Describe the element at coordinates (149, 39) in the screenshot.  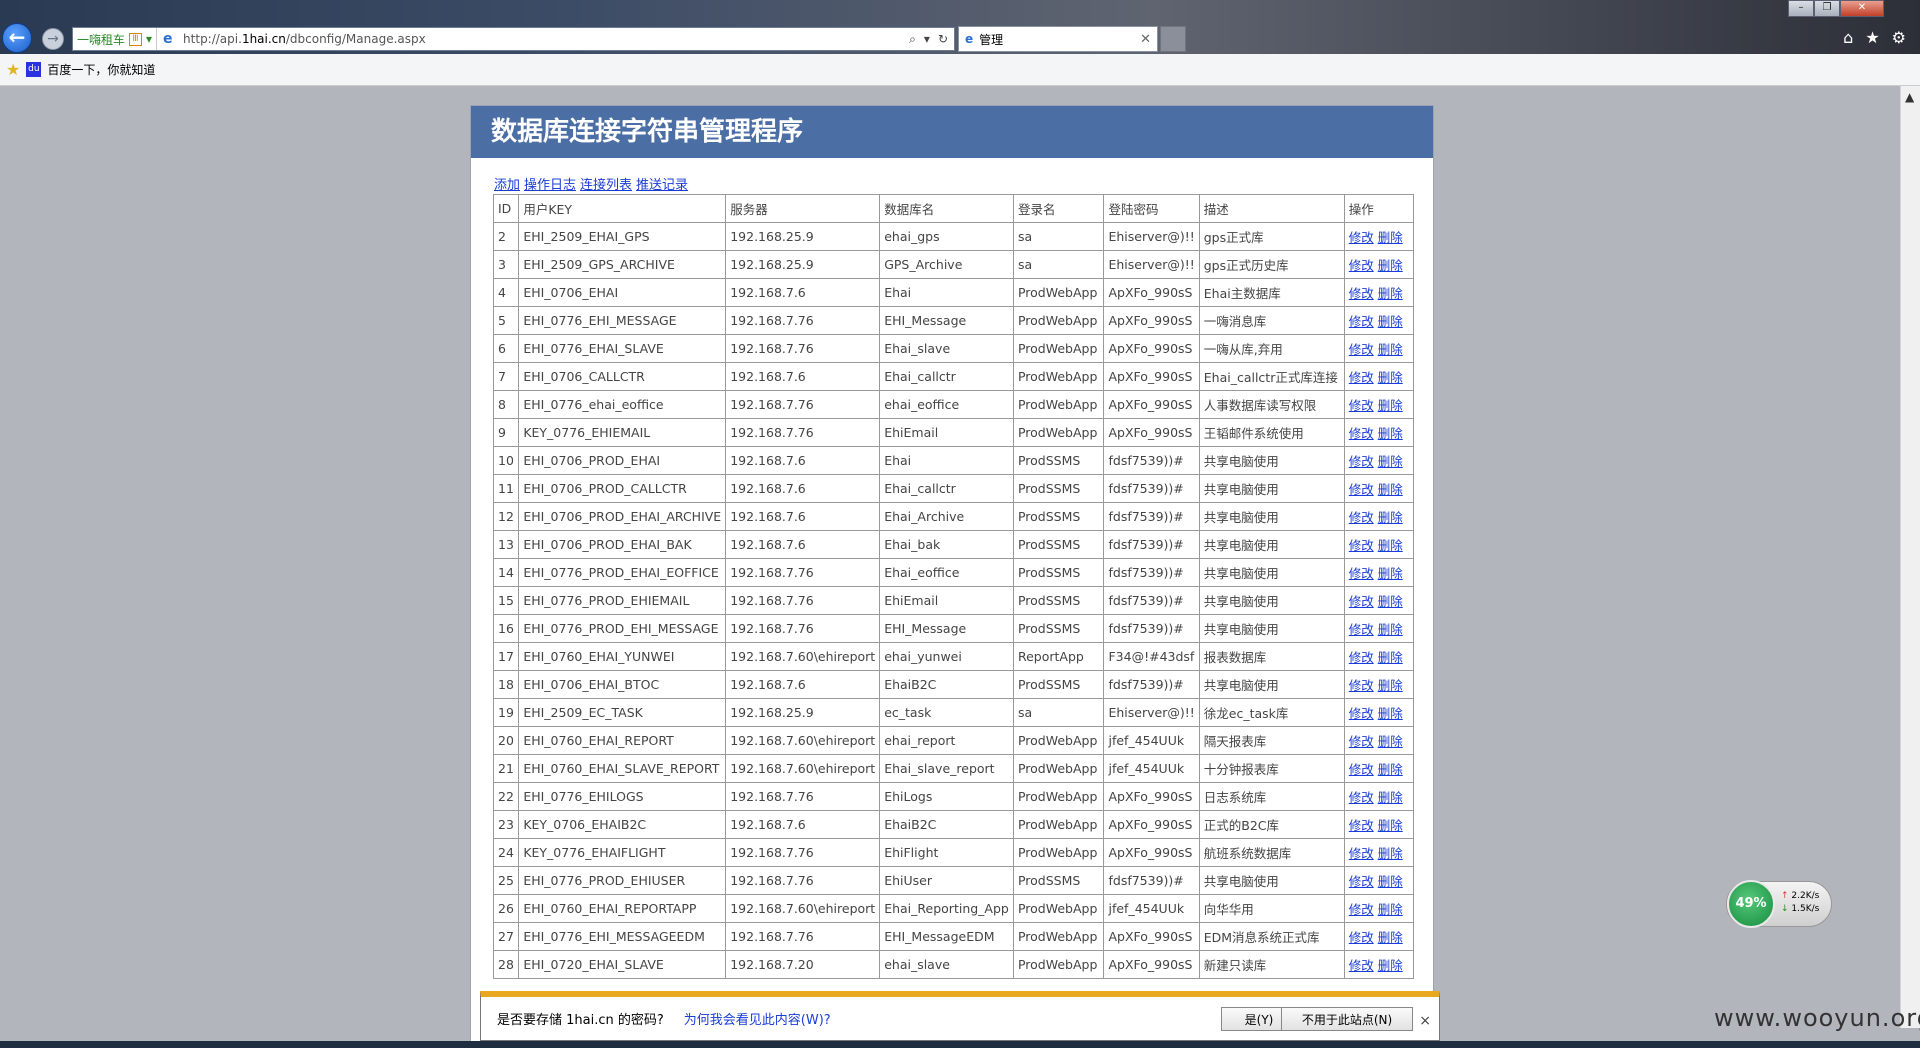
I see `chevron-down-icon: ▾` at that location.